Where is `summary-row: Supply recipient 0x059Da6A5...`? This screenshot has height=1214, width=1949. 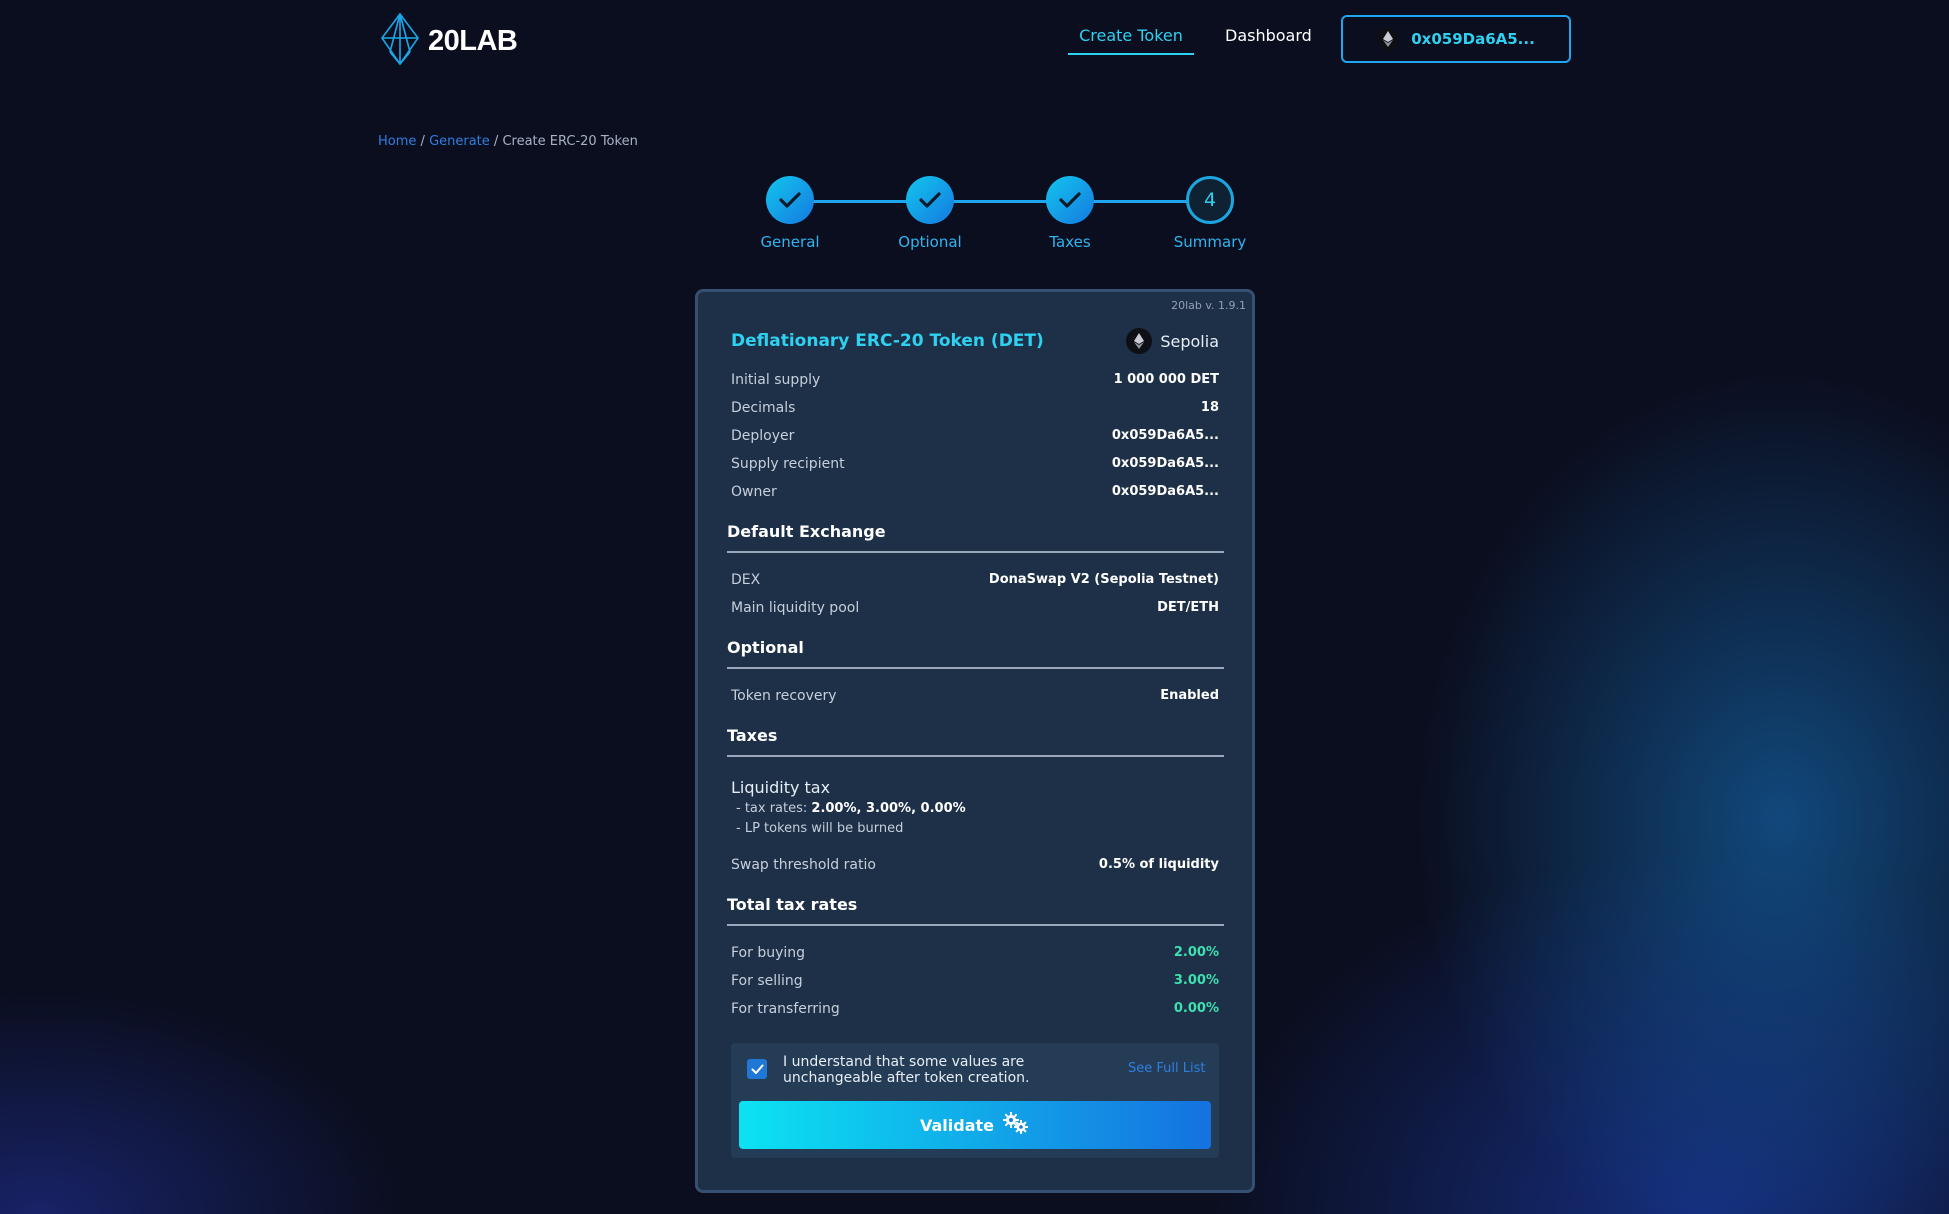 summary-row: Supply recipient 0x059Da6A5... is located at coordinates (975, 464).